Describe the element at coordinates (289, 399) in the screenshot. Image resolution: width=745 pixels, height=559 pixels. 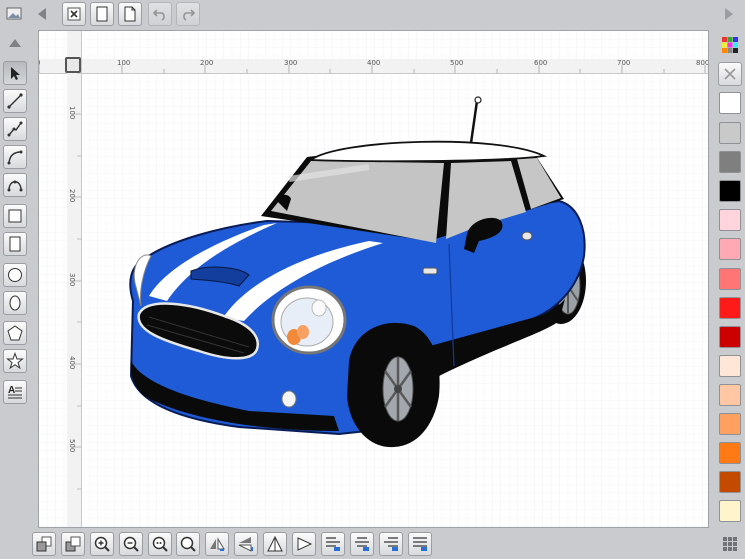
I see `car-fog-light` at that location.